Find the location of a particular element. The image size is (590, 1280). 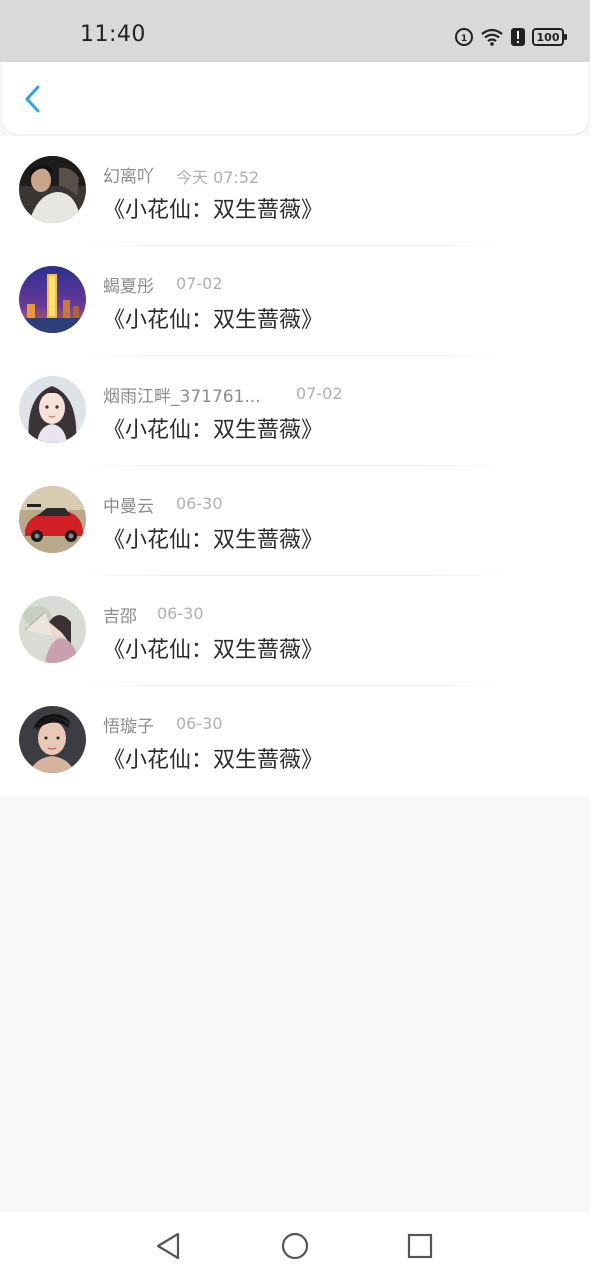

back-button is located at coordinates (33, 99).